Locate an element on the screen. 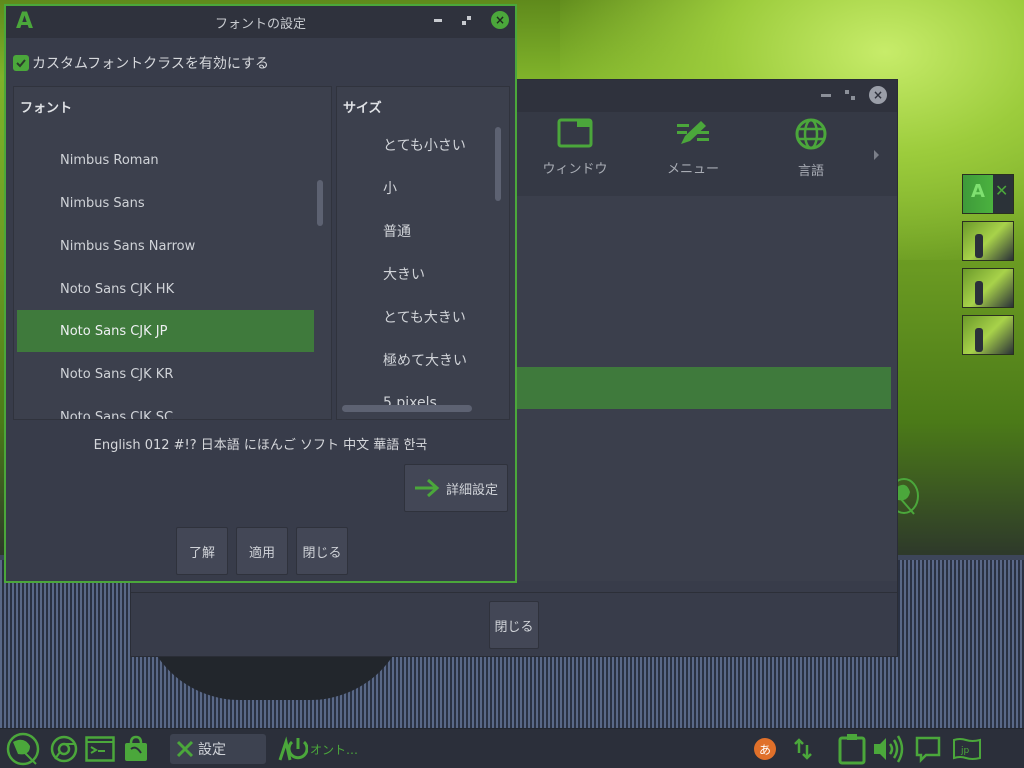  network-icon is located at coordinates (803, 749).